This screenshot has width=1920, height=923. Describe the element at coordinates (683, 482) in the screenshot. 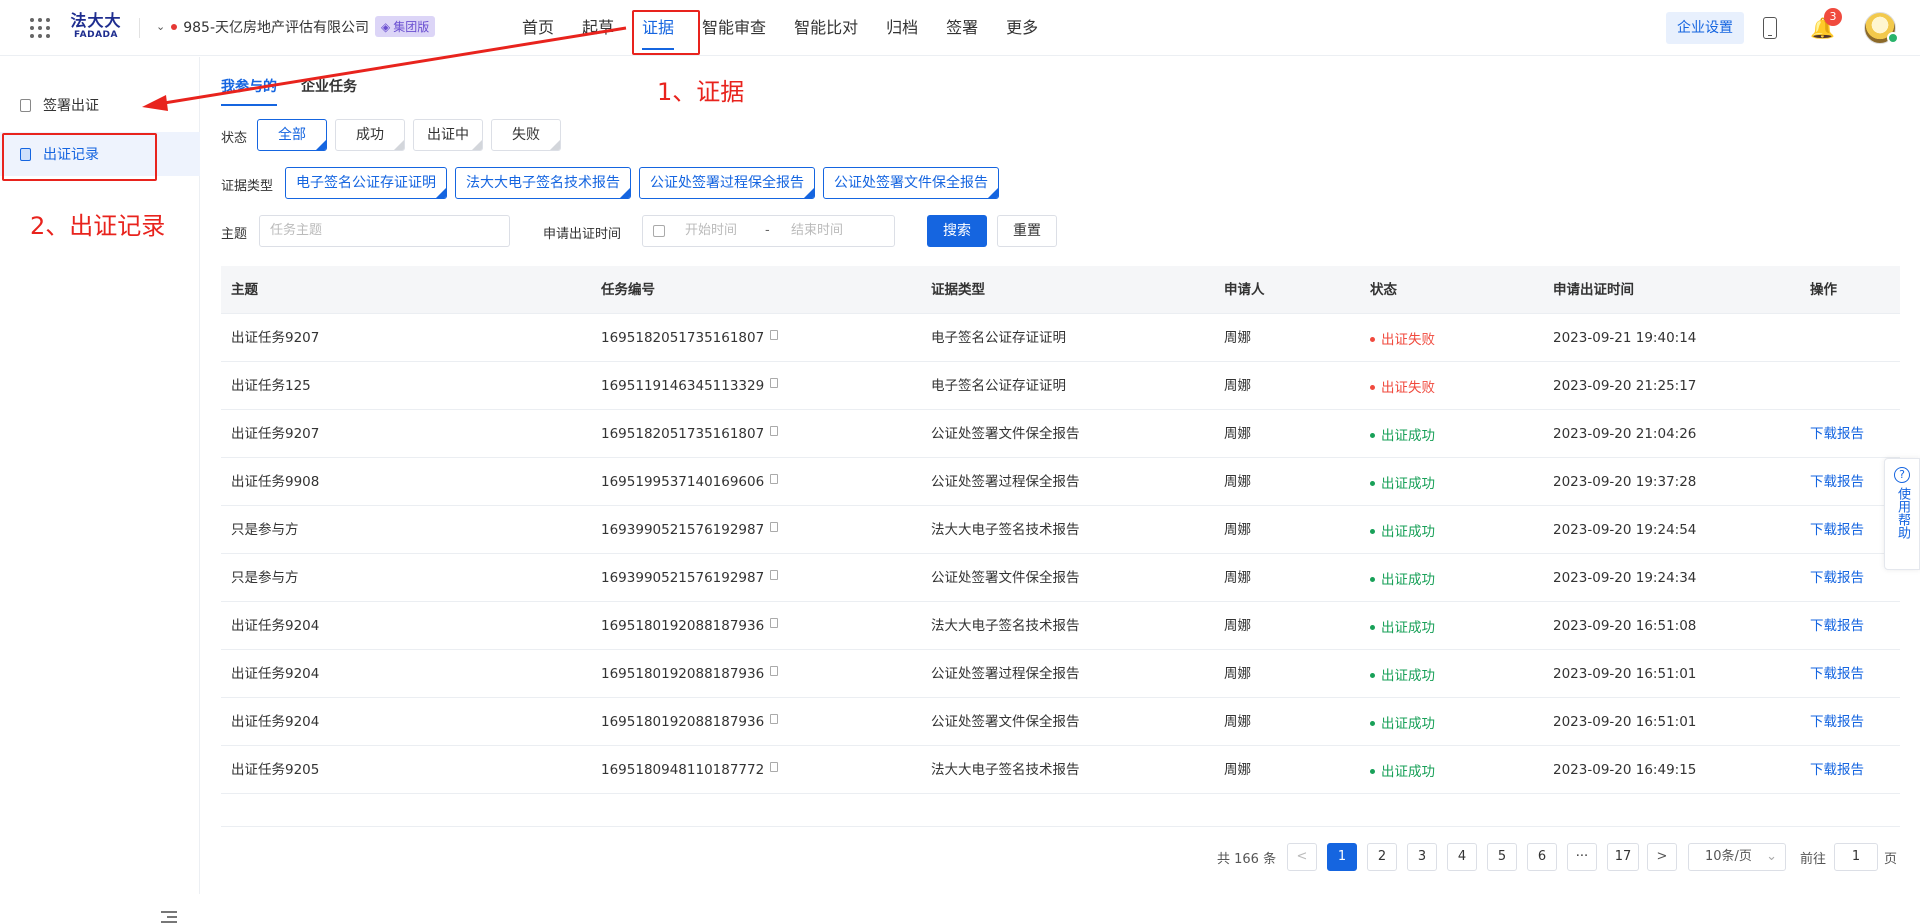

I see `task-no-text: 1695199537140169606` at that location.